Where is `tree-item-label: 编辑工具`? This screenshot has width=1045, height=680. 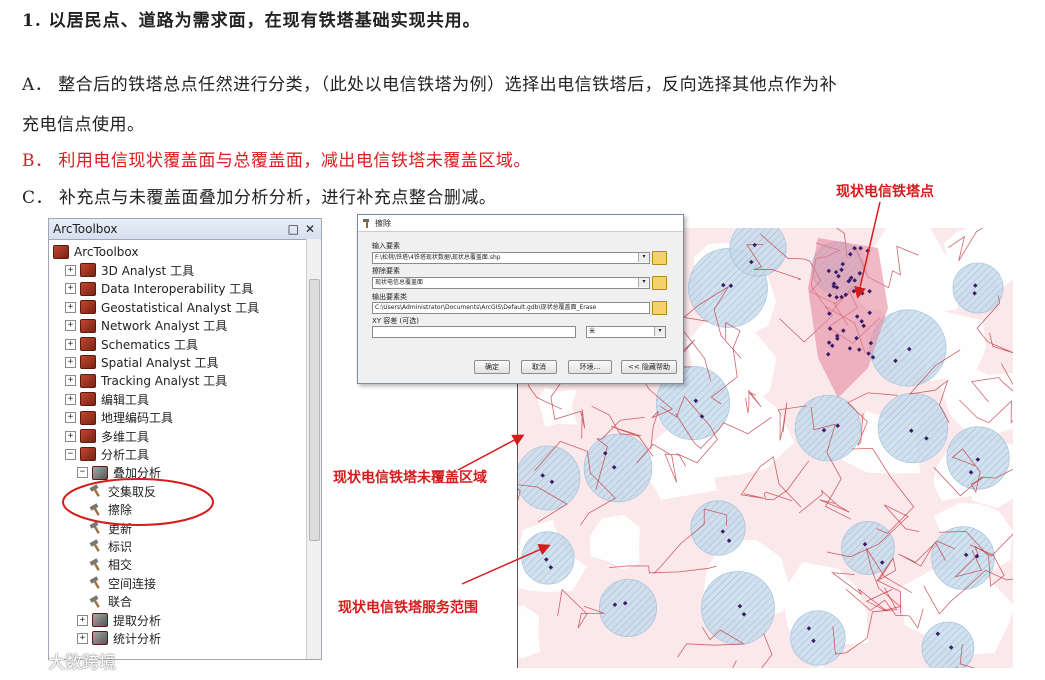 tree-item-label: 编辑工具 is located at coordinates (125, 399).